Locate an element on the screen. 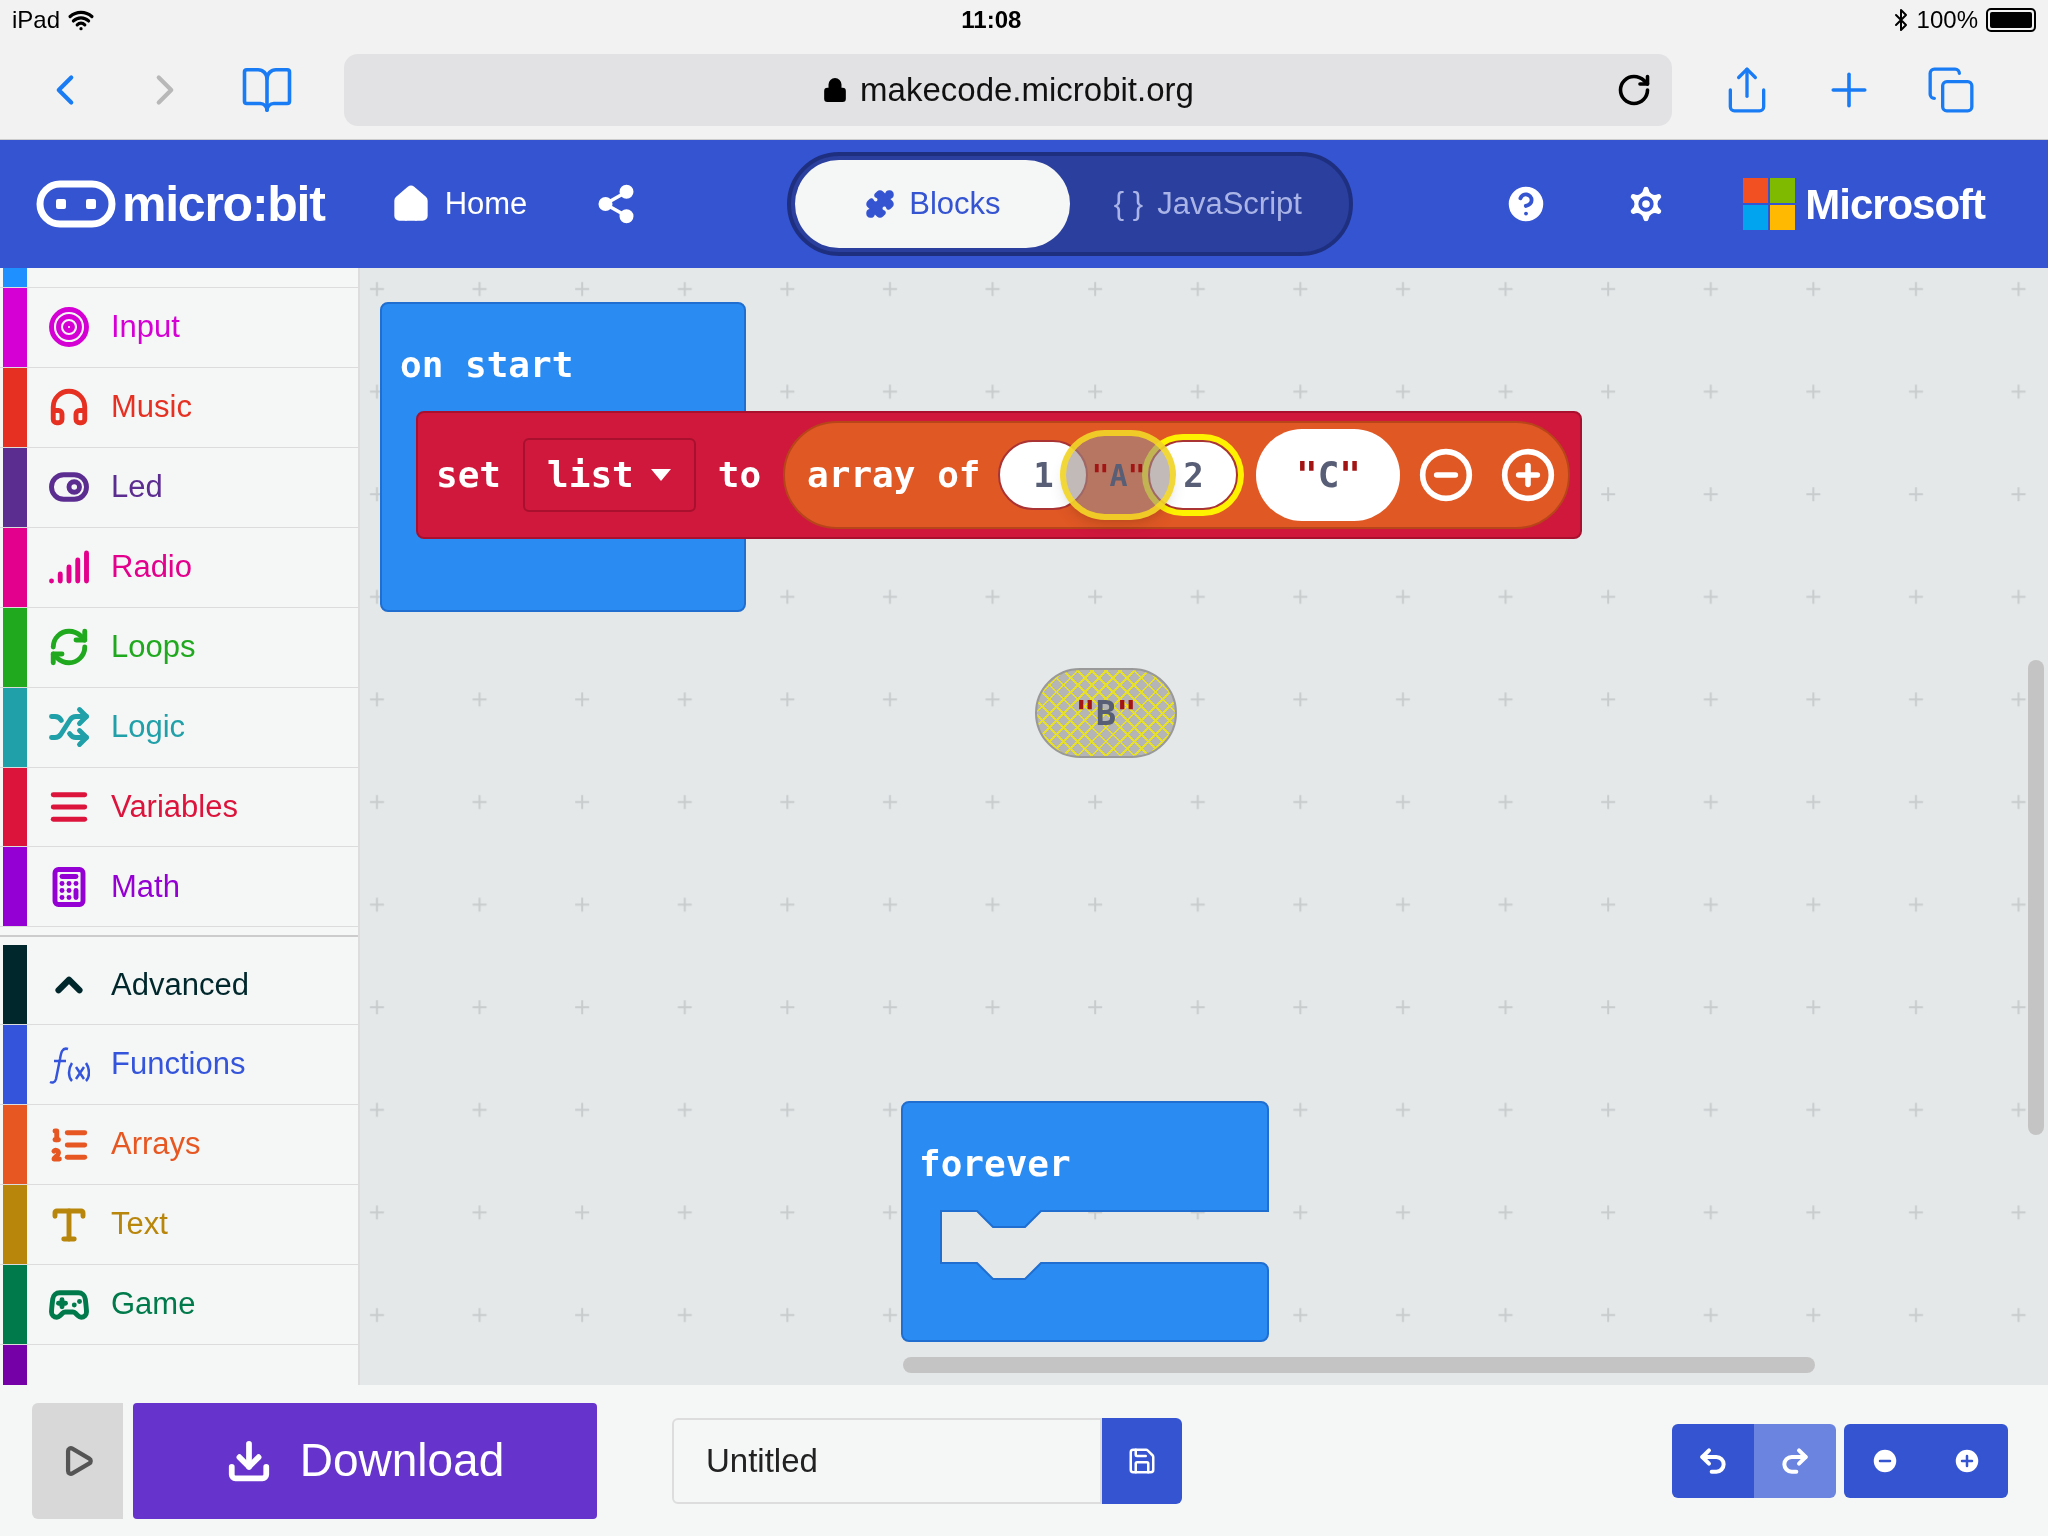 This screenshot has height=1536, width=2048. block-label: set is located at coordinates (469, 475).